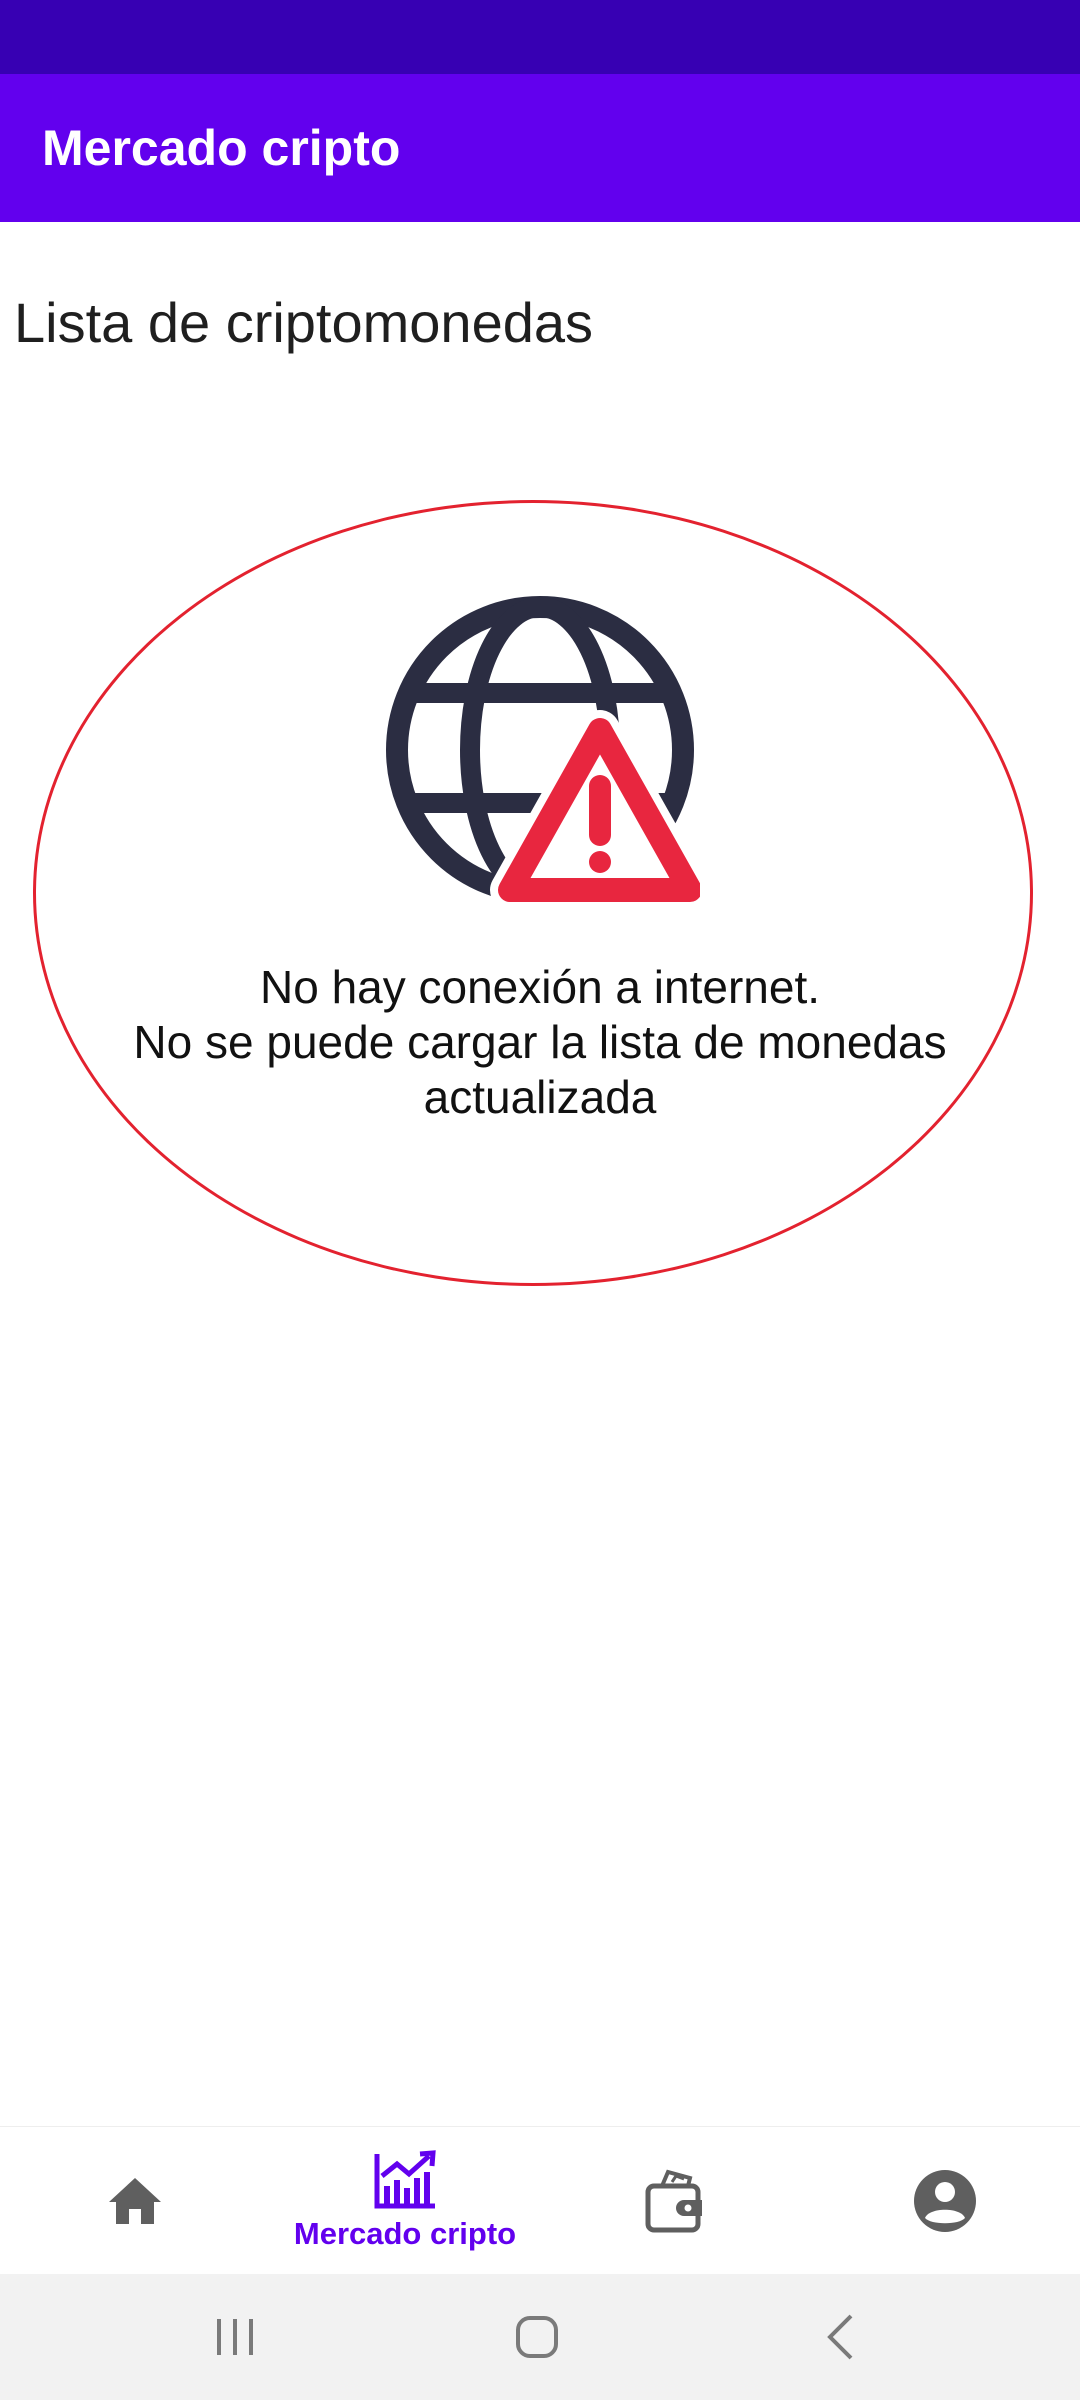  I want to click on no-connection-line-1: No hay conexión a internet., so click(540, 987).